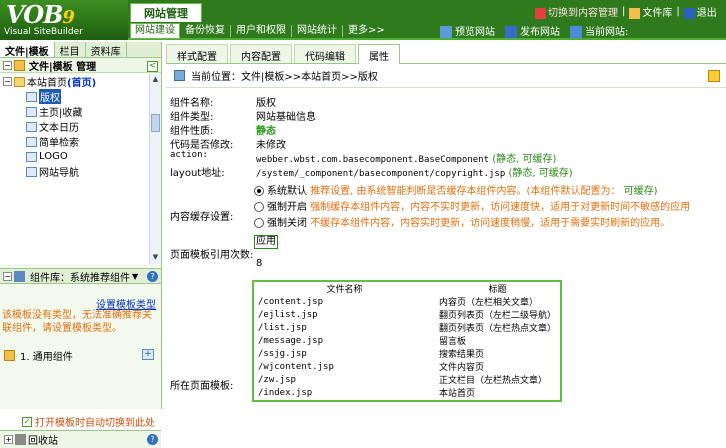 This screenshot has height=448, width=726. Describe the element at coordinates (366, 393) in the screenshot. I see `table-row: /index.jsp 本站首页` at that location.